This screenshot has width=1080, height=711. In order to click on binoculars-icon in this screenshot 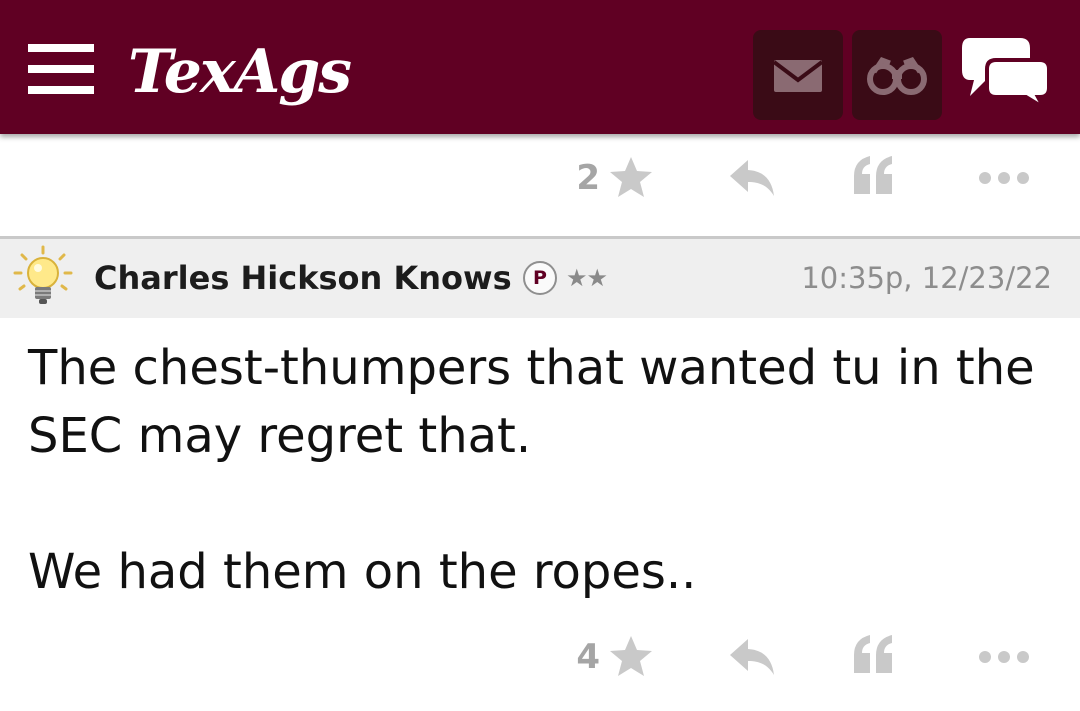, I will do `click(897, 75)`.